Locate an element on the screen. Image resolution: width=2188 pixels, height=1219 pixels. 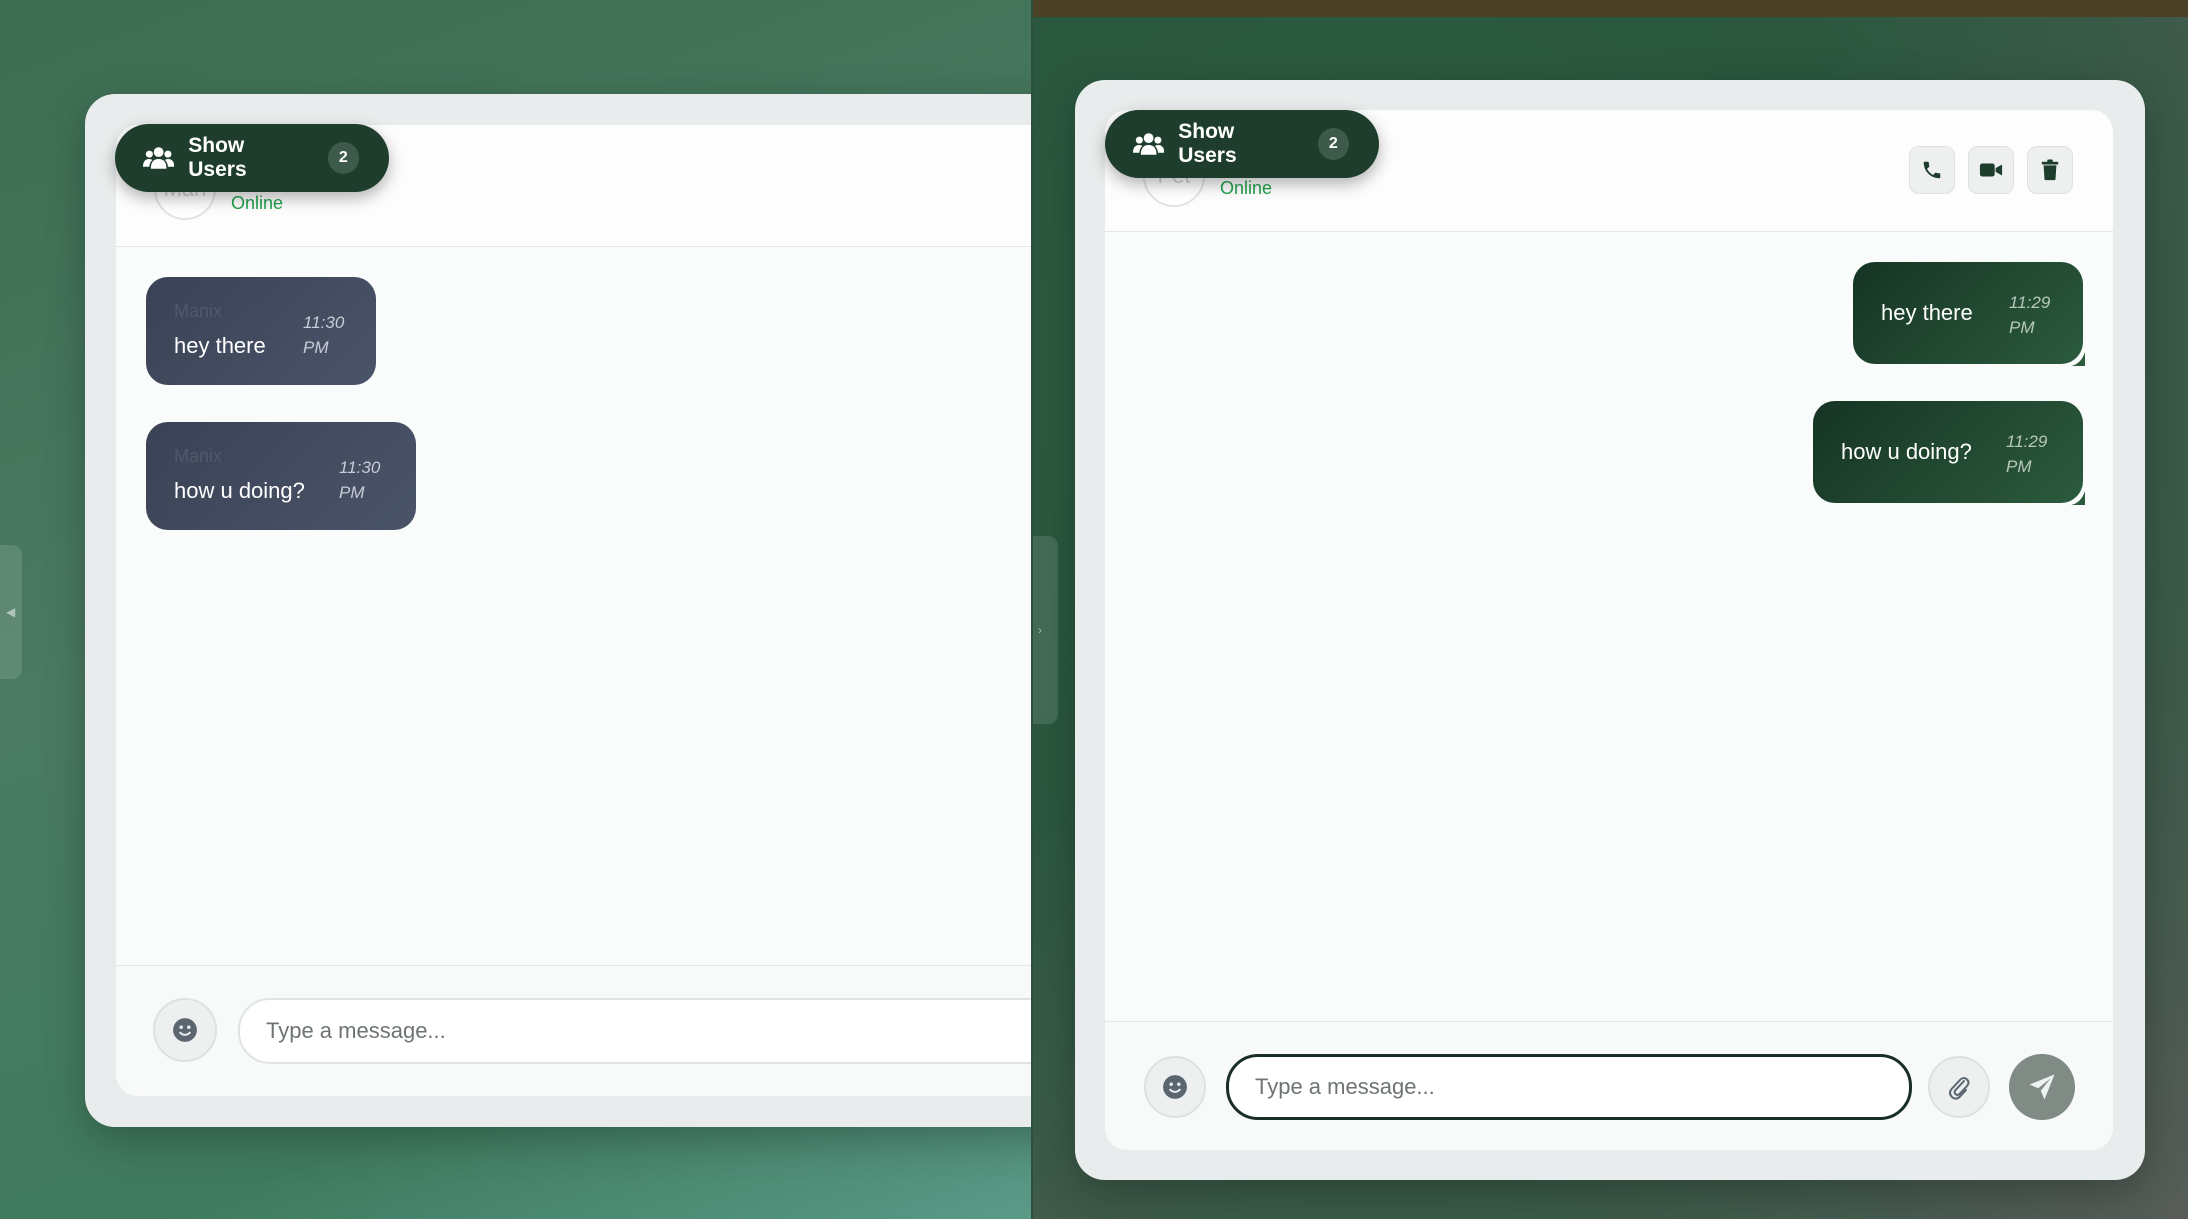
send-button is located at coordinates (2042, 1087).